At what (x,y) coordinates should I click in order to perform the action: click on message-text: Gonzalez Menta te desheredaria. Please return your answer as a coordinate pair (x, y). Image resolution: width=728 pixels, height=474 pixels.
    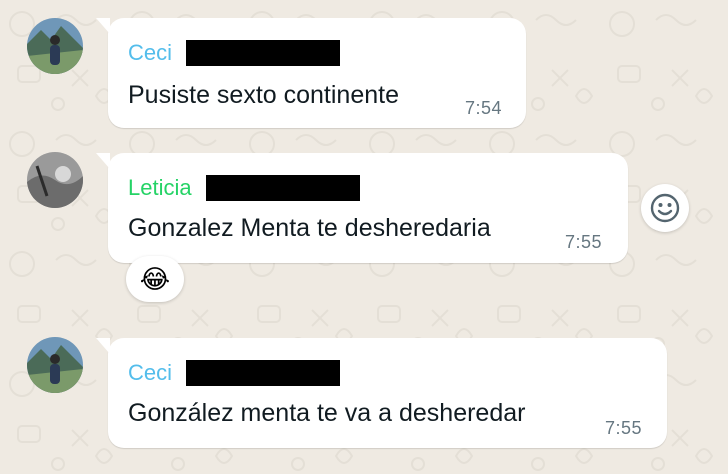
    Looking at the image, I should click on (309, 228).